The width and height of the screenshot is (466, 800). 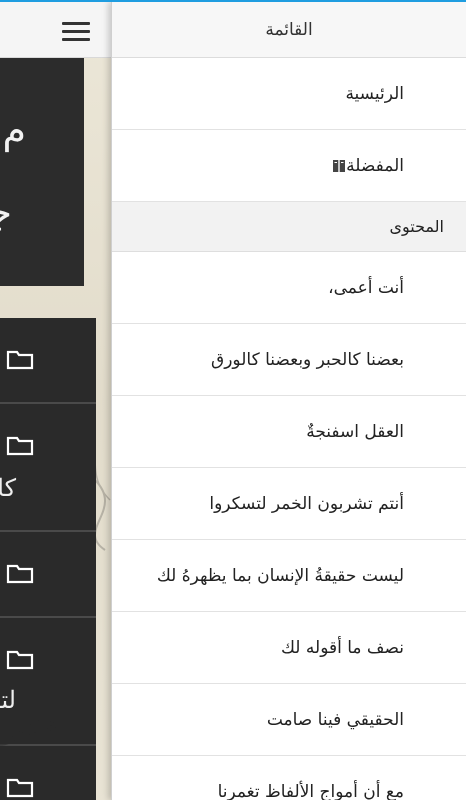 I want to click on drawer-header: القائمة, so click(x=289, y=30).